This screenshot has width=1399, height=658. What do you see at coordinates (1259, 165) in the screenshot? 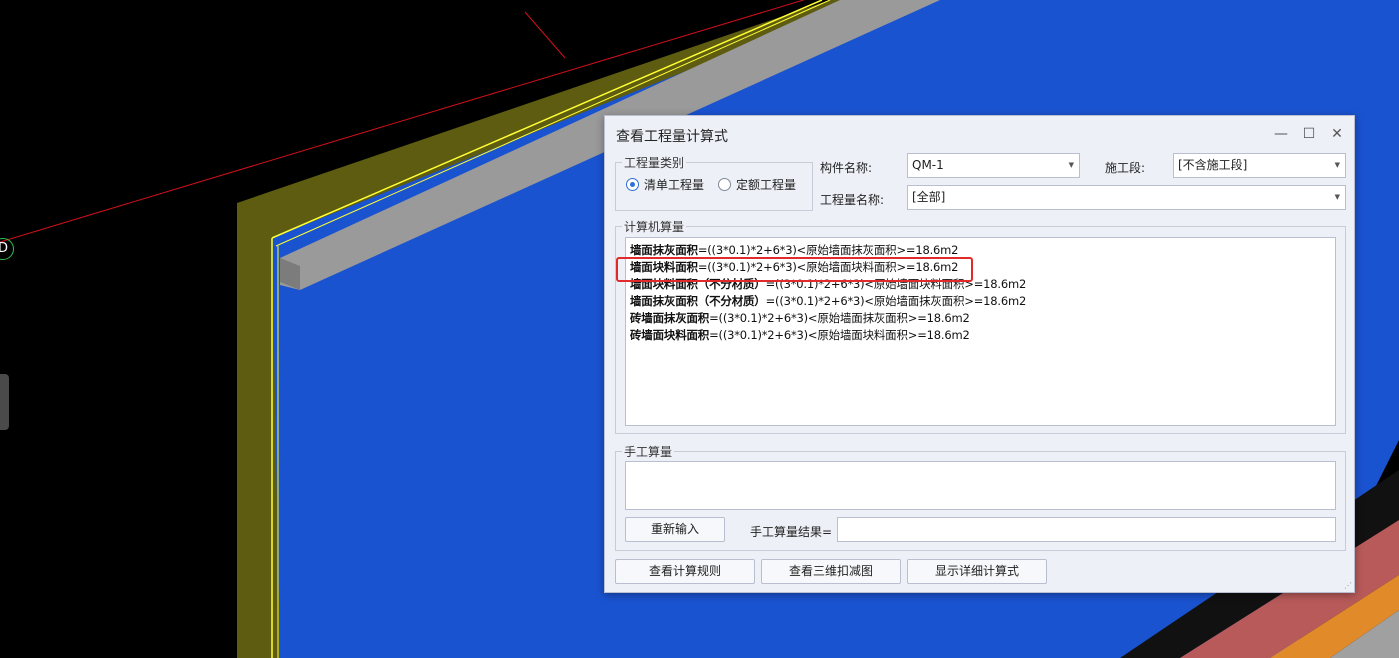
I see `construction-stage-select: [不含施工段] ▼` at bounding box center [1259, 165].